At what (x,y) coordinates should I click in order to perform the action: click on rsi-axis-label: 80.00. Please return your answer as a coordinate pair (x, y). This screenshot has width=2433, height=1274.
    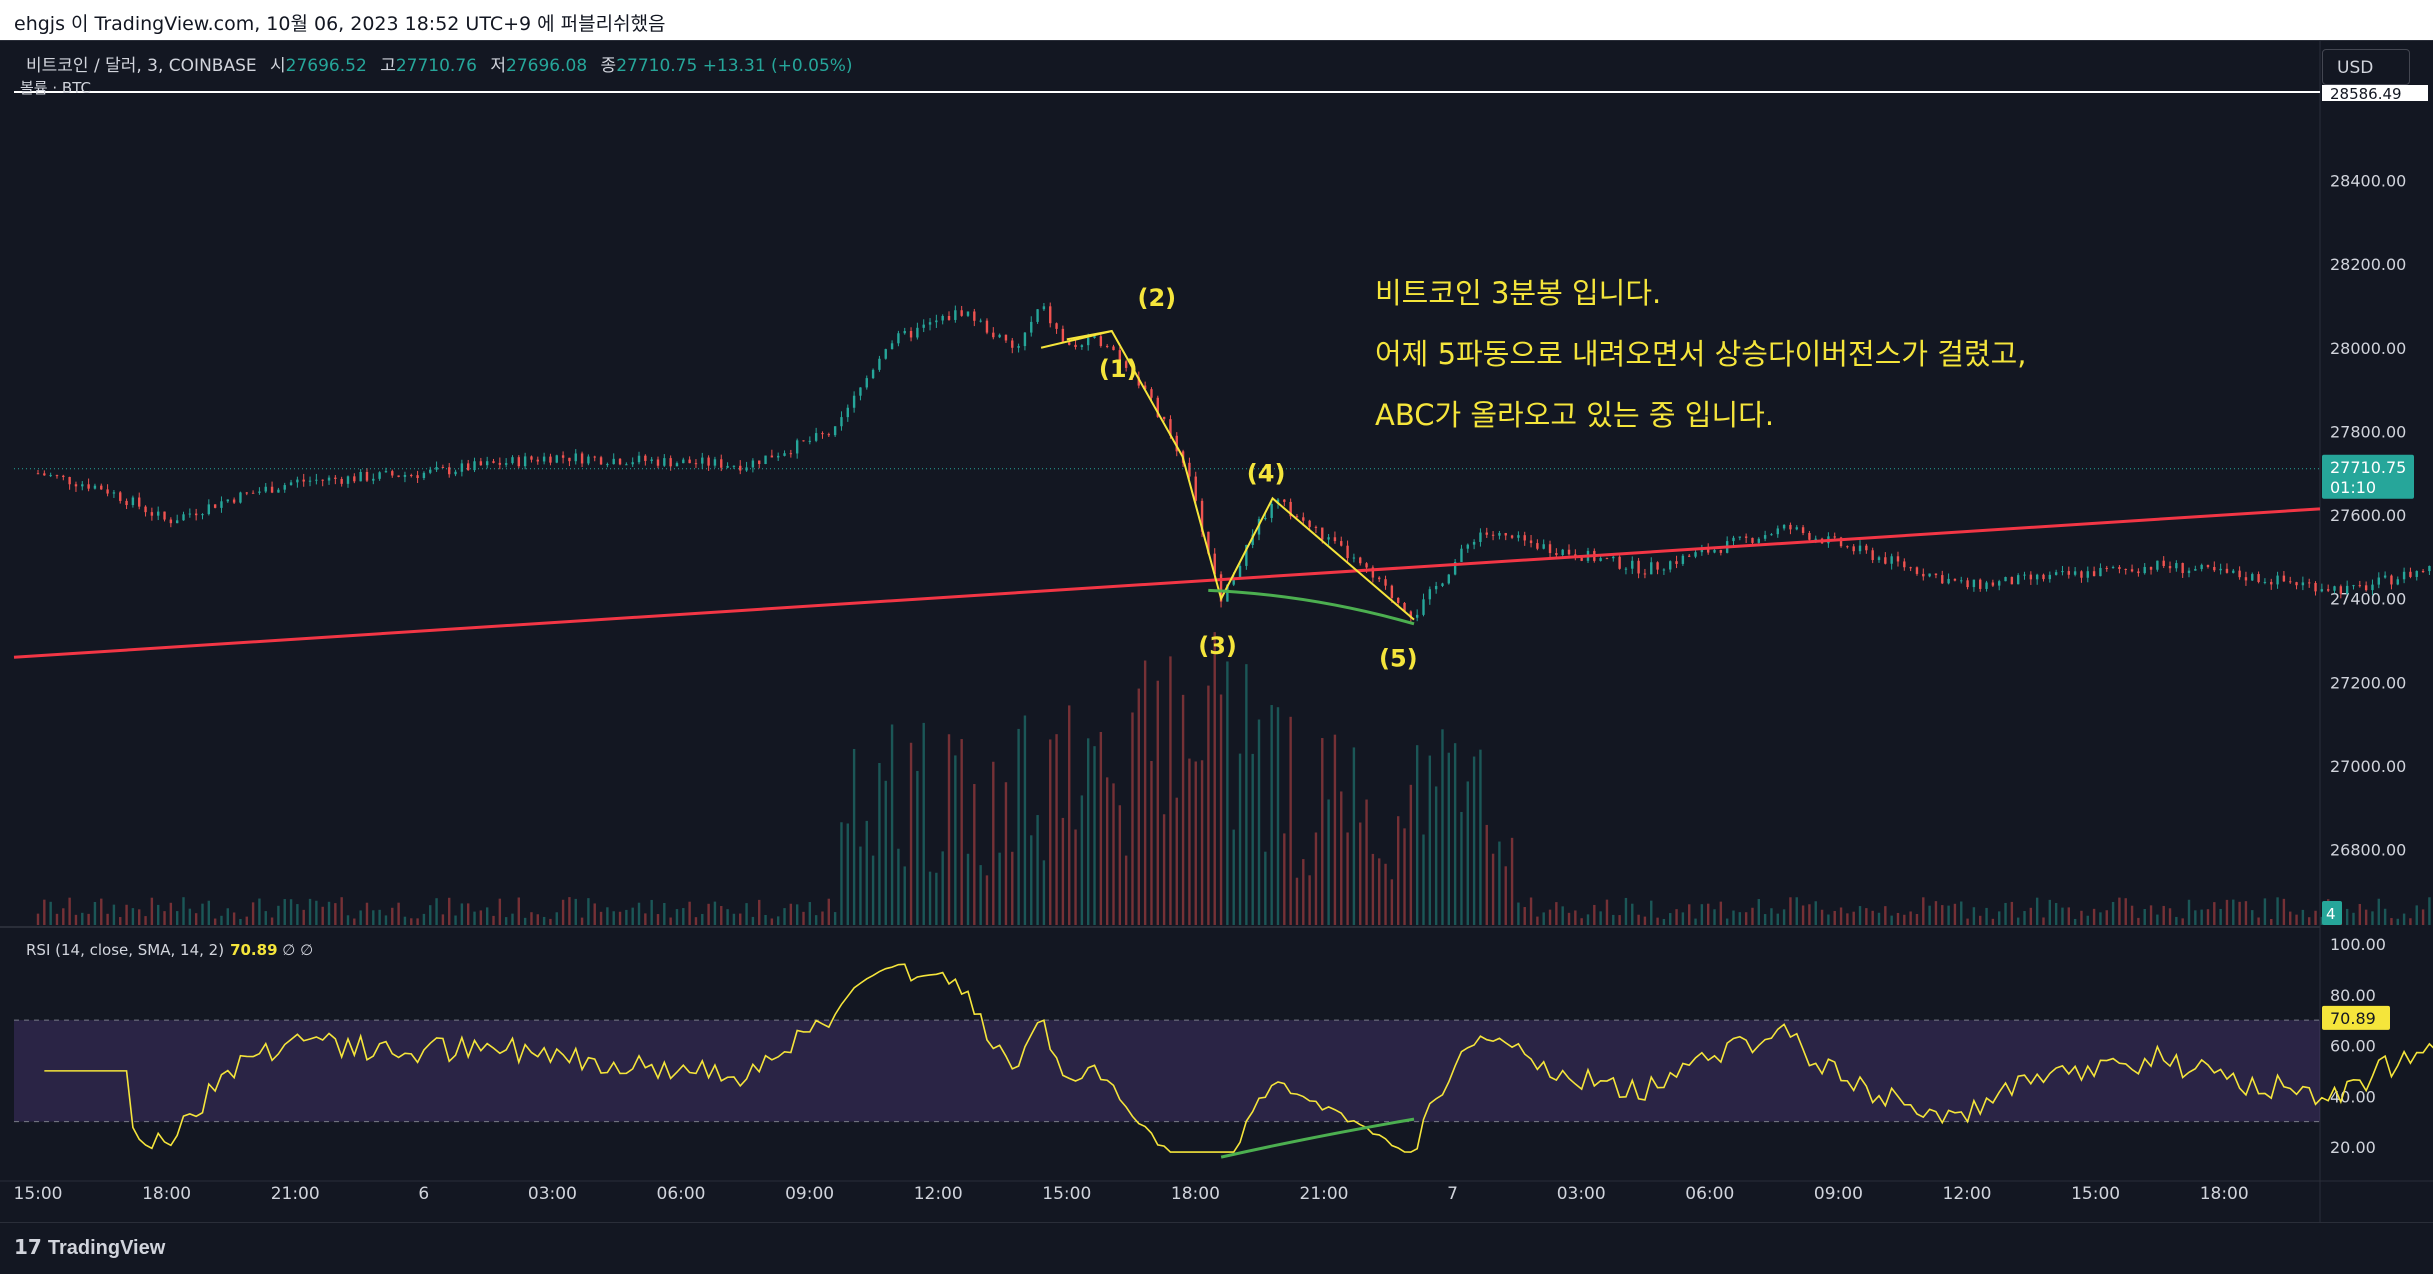
    Looking at the image, I should click on (2353, 995).